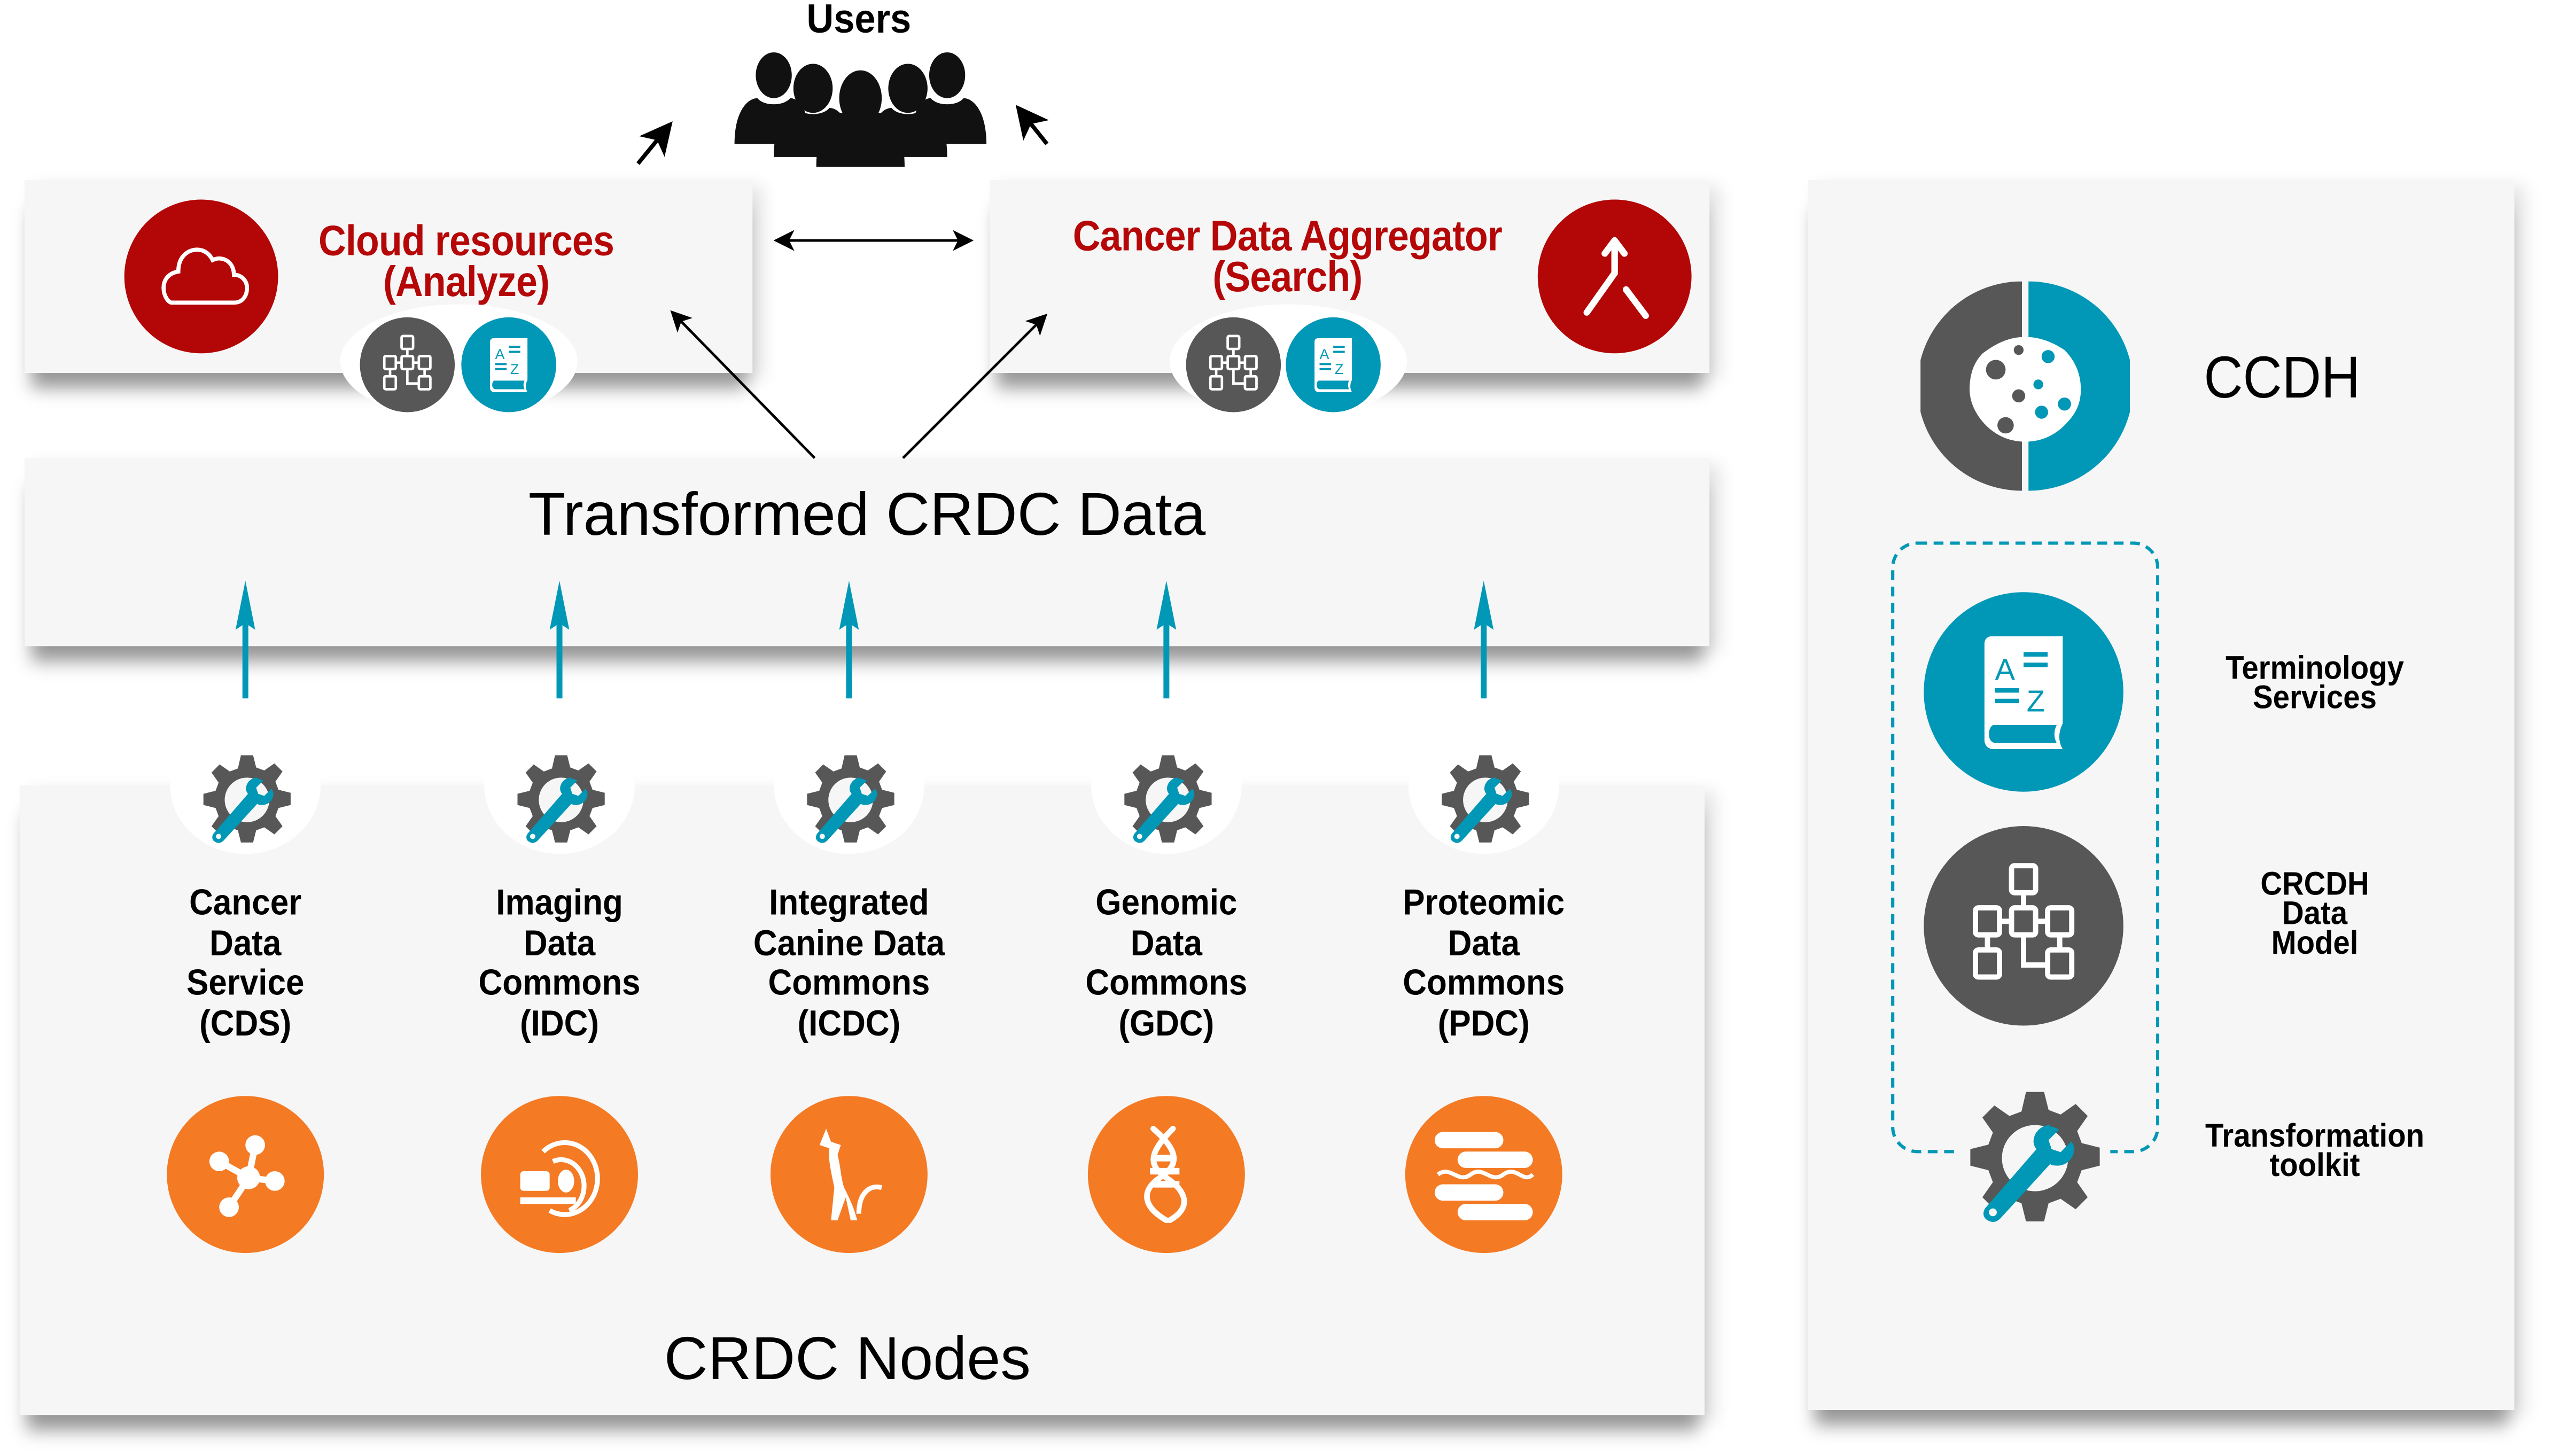 Image resolution: width=2552 pixels, height=1456 pixels. I want to click on legend-gear-wrench-icon, so click(2035, 1159).